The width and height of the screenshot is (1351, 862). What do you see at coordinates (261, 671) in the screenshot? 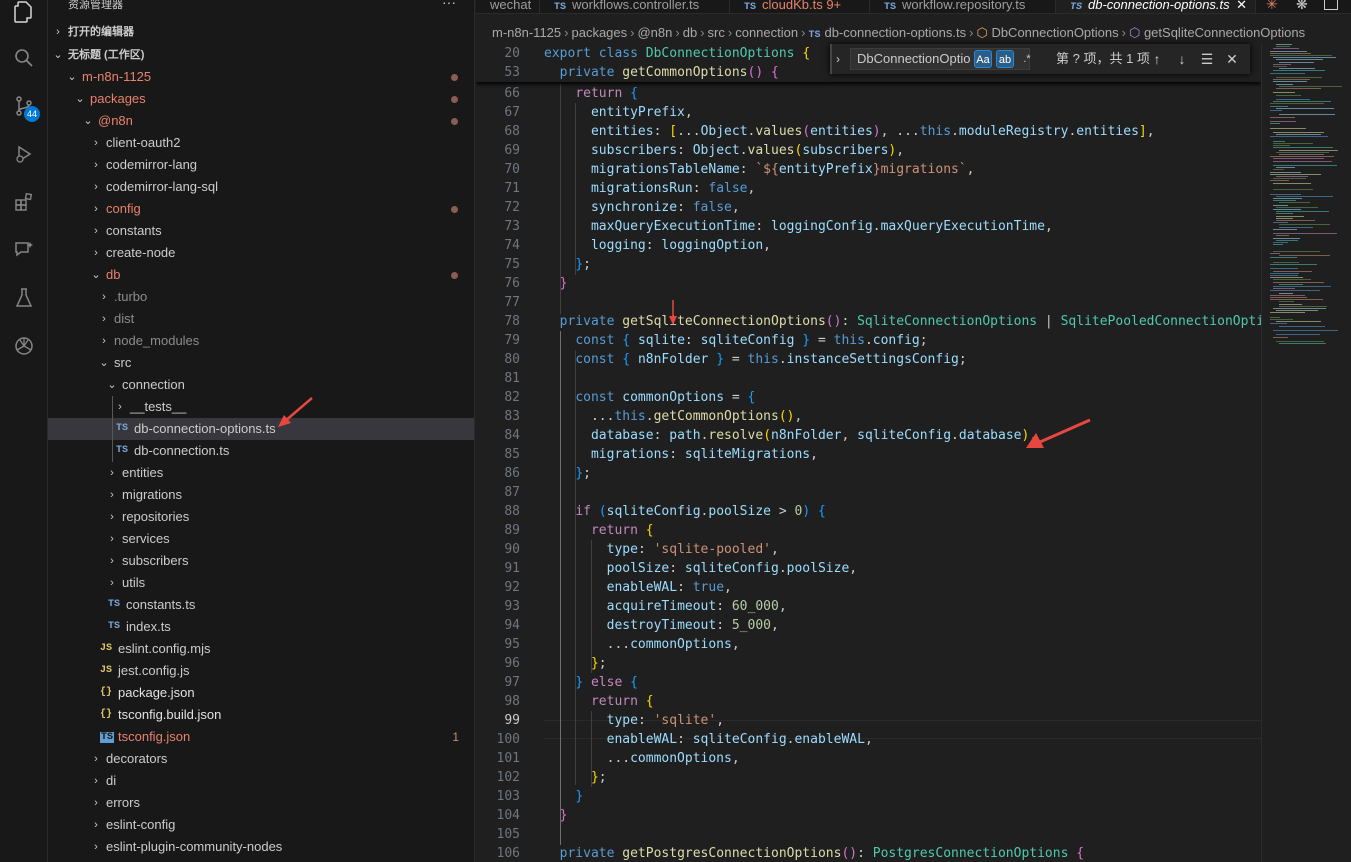
I see `tree-item: JS jest.config.js` at bounding box center [261, 671].